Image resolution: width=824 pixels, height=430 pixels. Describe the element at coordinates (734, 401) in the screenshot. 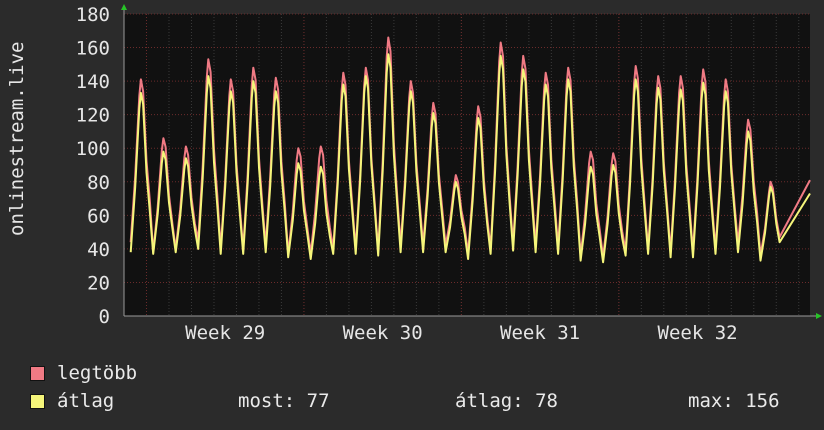

I see `stat-max: max: 156` at that location.